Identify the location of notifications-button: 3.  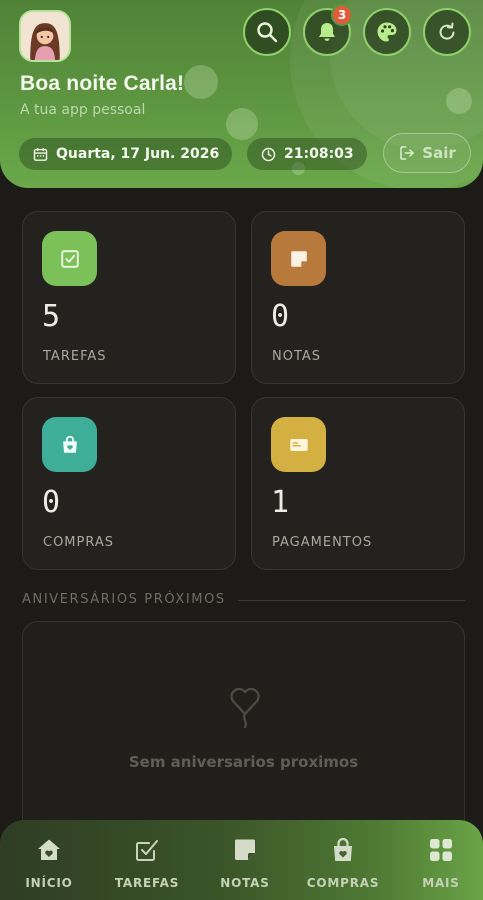
(328, 30).